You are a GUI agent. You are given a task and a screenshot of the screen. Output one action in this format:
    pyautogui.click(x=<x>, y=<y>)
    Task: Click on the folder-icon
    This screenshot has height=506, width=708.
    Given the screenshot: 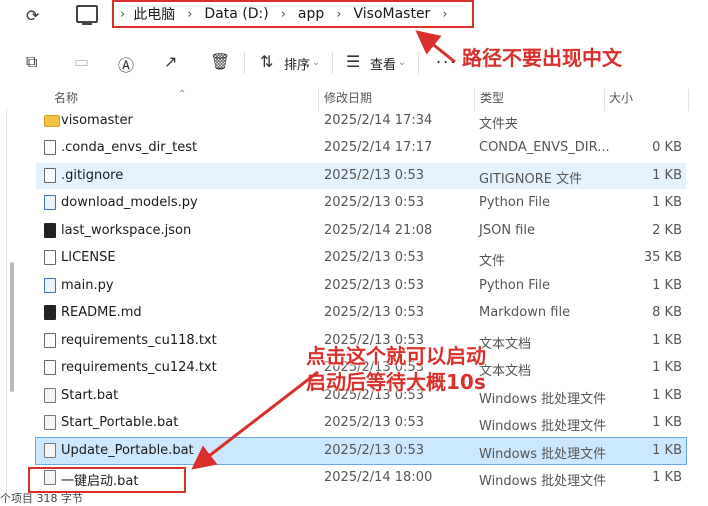 What is the action you would take?
    pyautogui.click(x=52, y=121)
    